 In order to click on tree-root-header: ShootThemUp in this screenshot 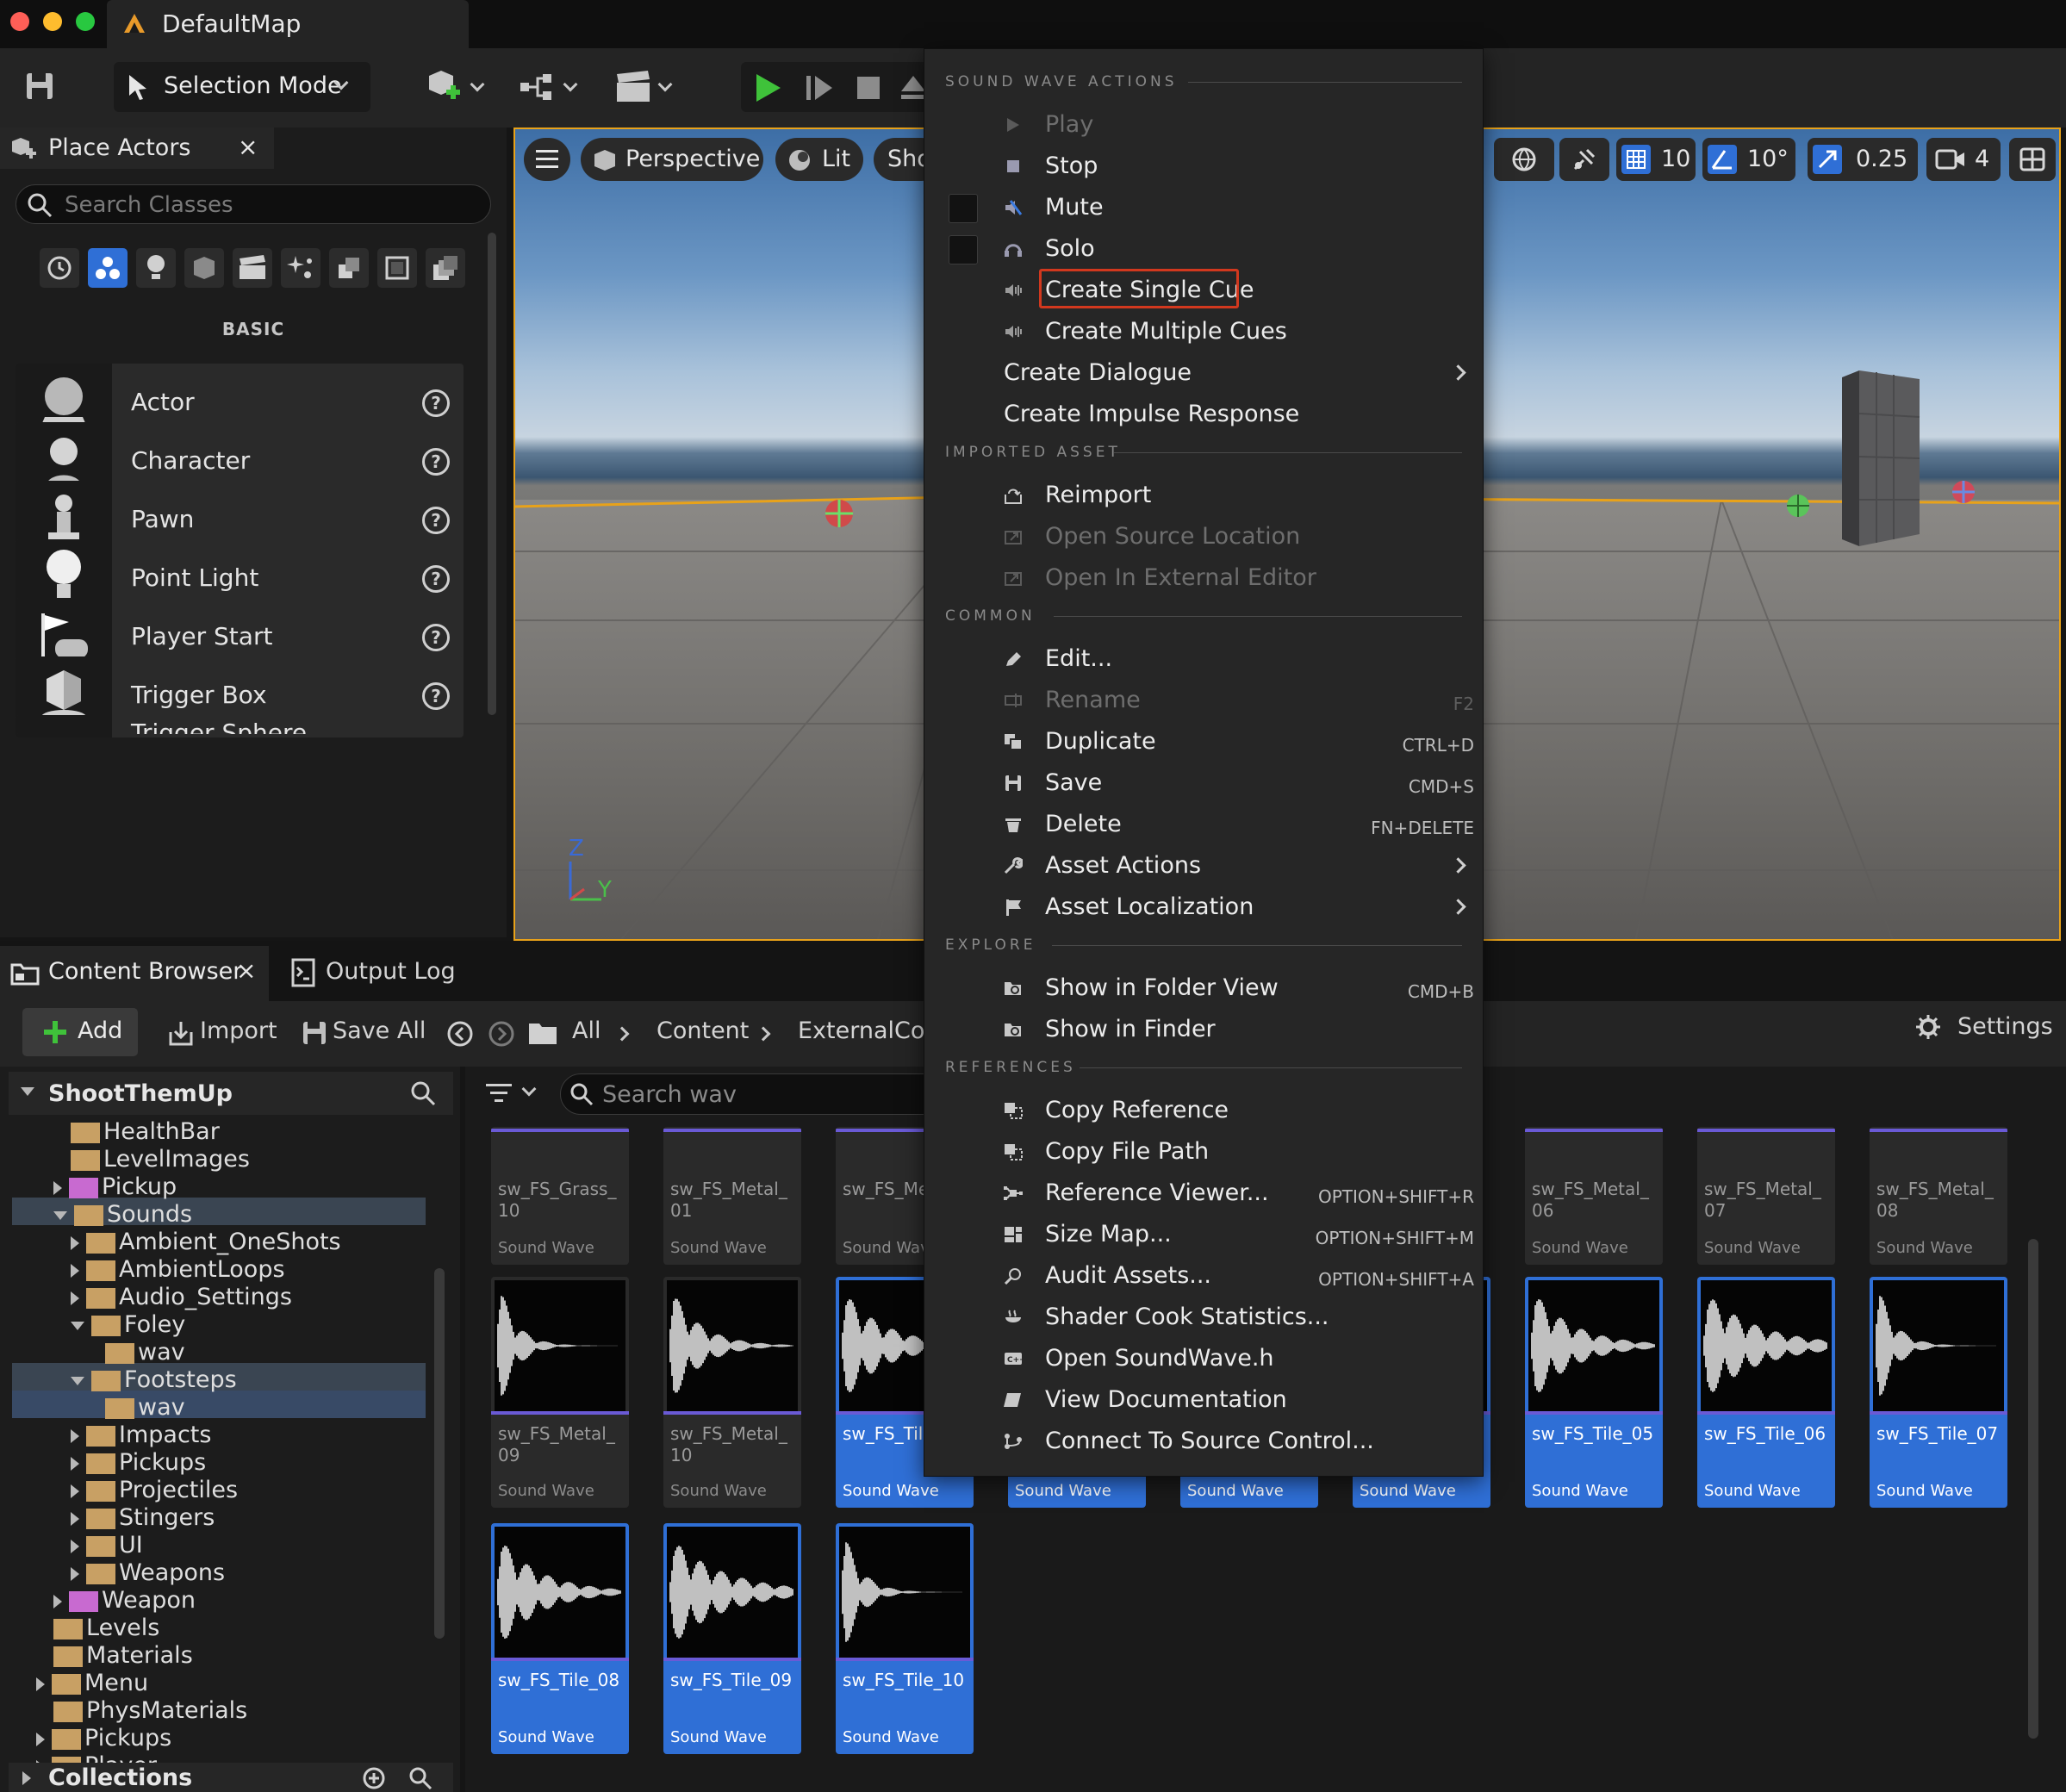, I will do `click(231, 1094)`.